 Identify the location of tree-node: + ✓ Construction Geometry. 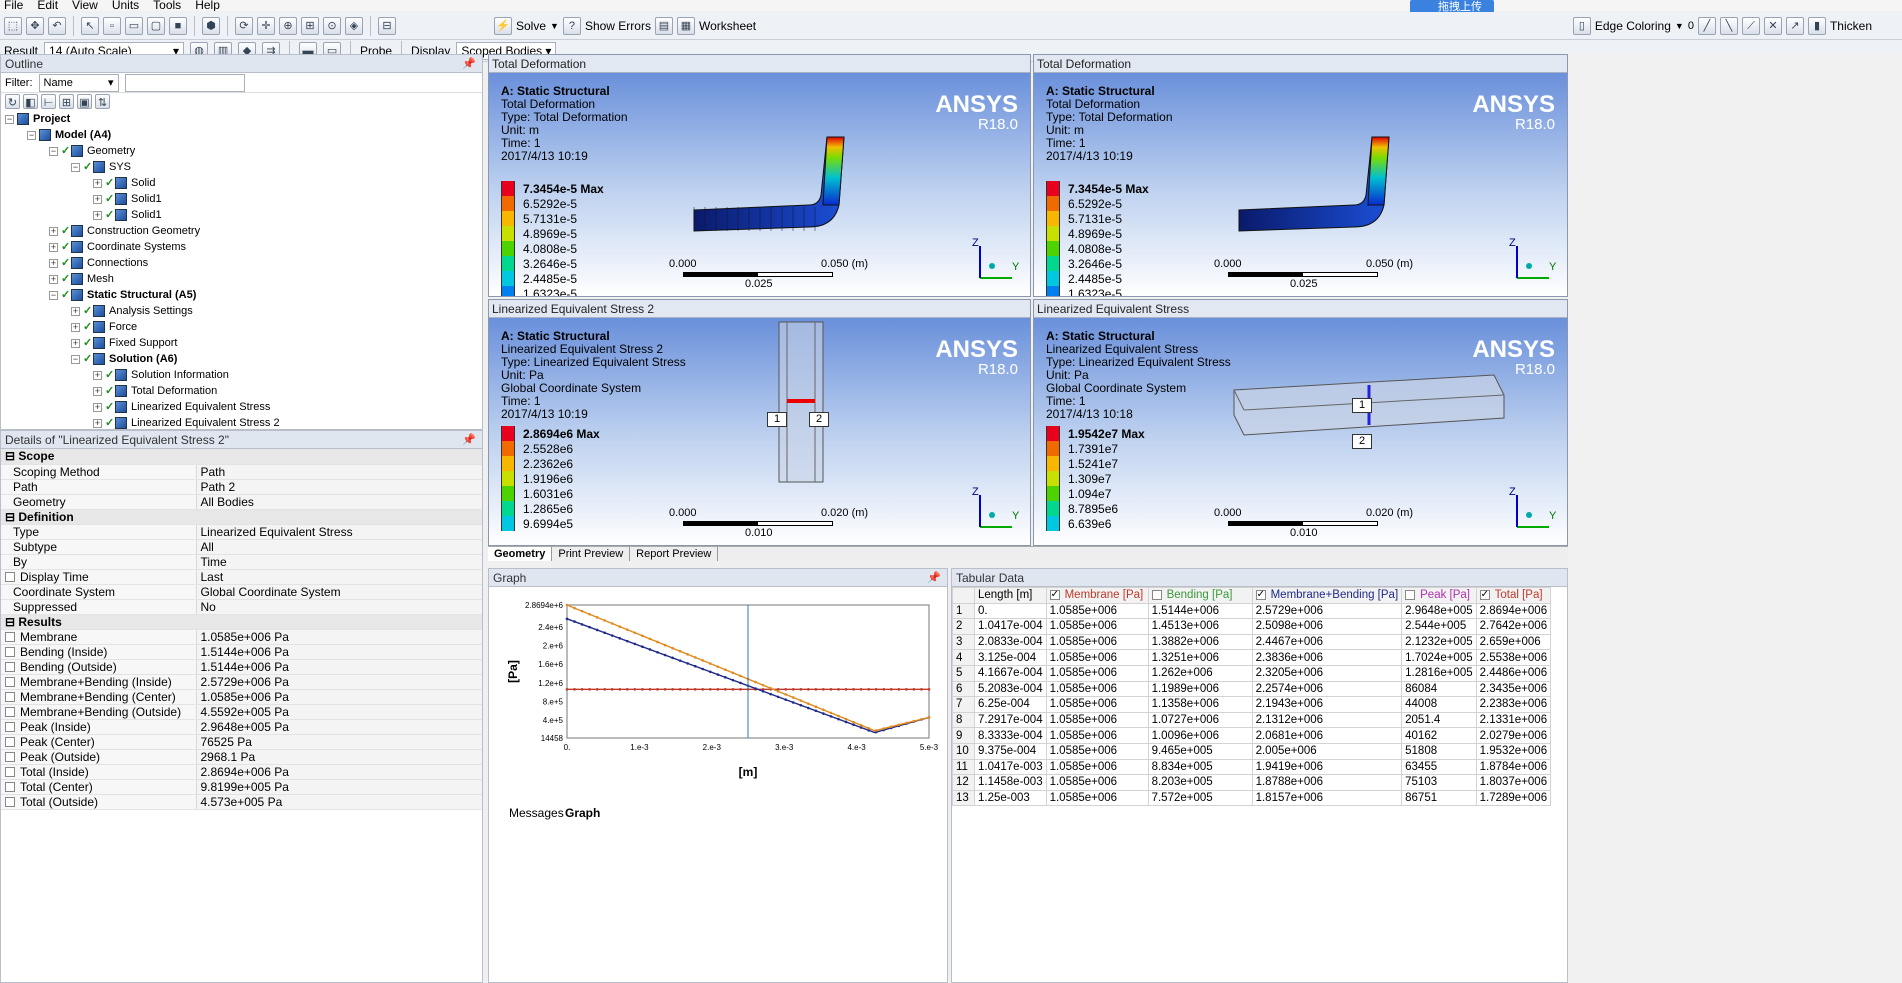
(243, 231).